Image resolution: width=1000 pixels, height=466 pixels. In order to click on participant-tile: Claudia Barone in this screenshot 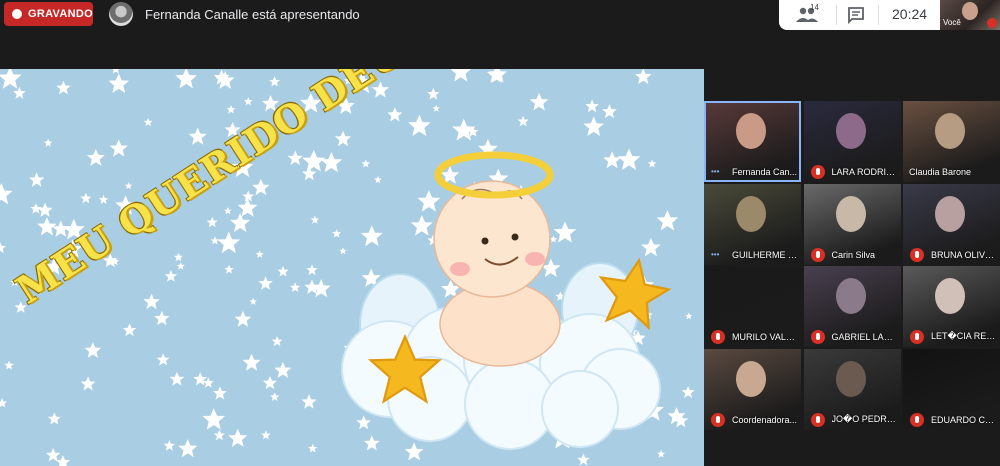, I will do `click(951, 141)`.